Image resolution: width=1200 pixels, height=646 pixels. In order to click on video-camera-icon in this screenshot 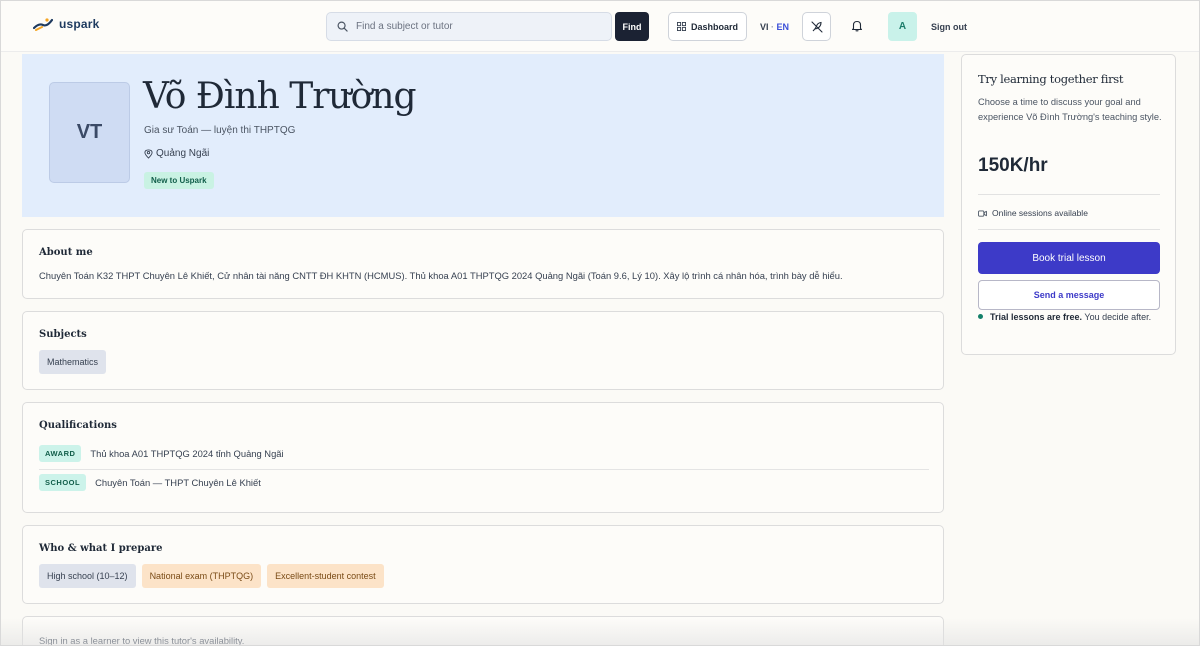, I will do `click(982, 213)`.